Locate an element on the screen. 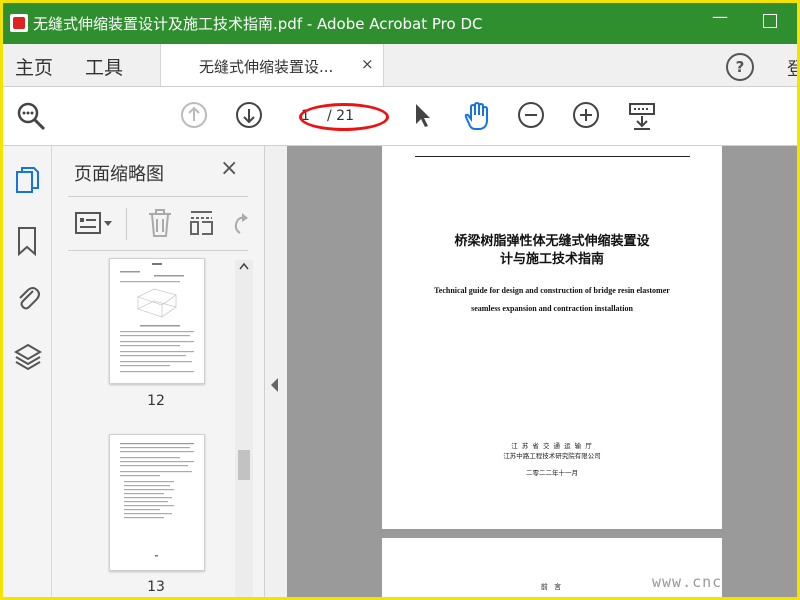 The width and height of the screenshot is (800, 600). delete-pages-icon is located at coordinates (160, 223).